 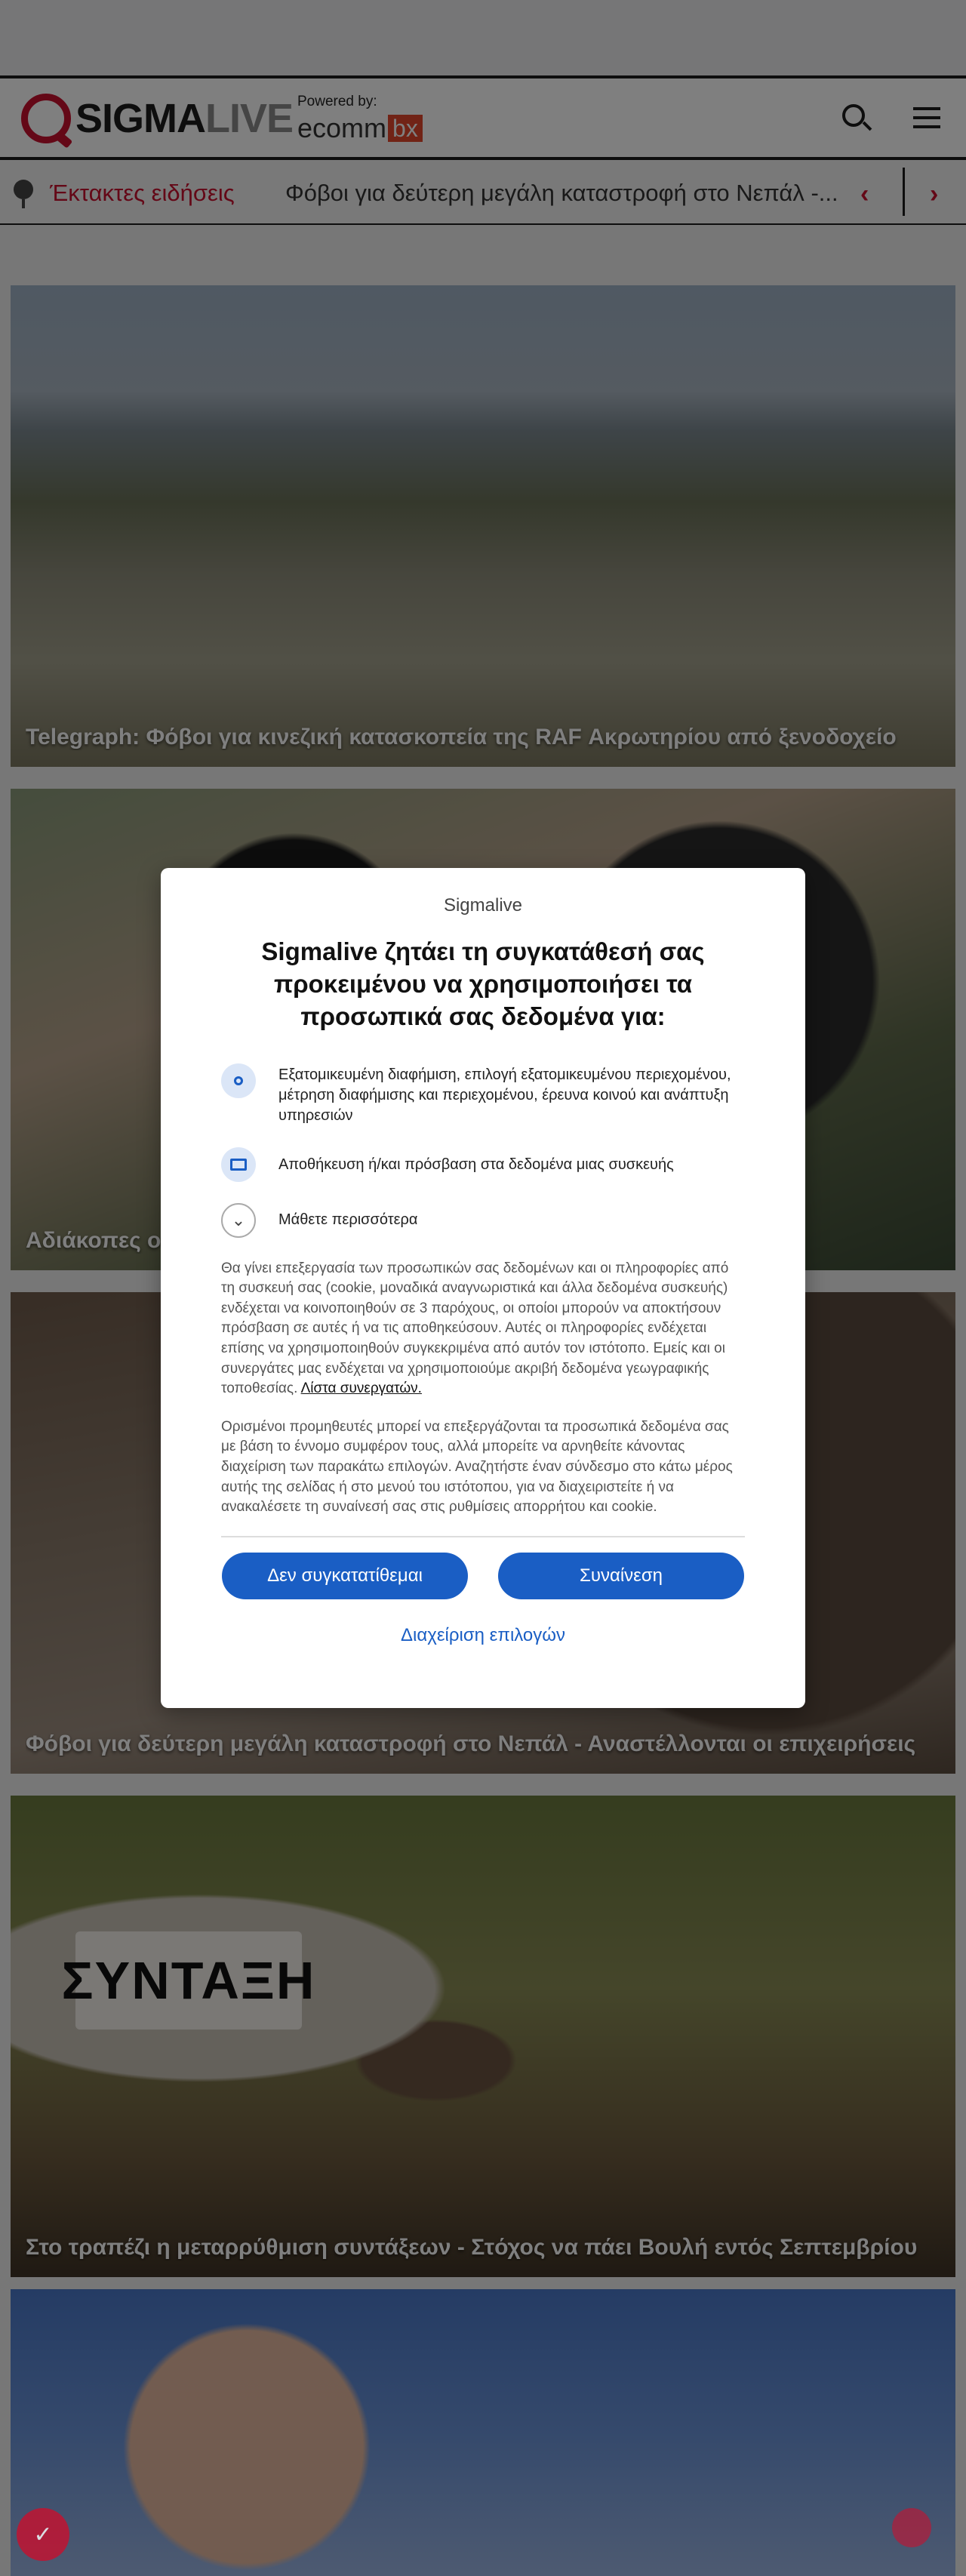 What do you see at coordinates (238, 1164) in the screenshot?
I see `device-icon` at bounding box center [238, 1164].